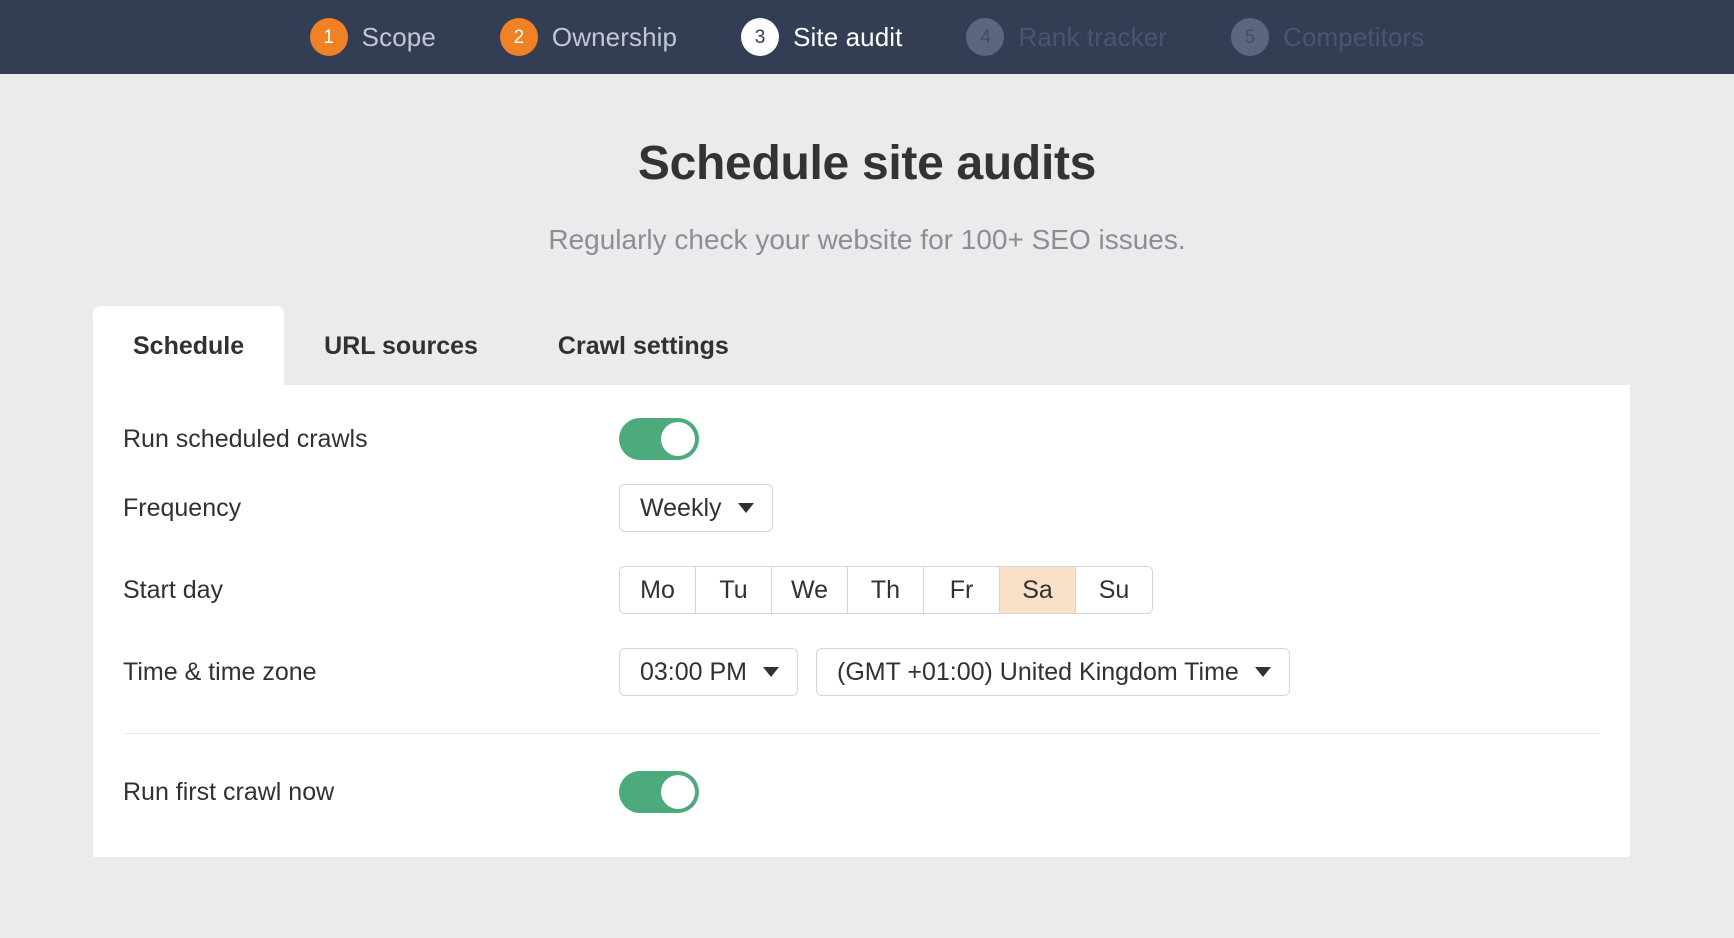 The width and height of the screenshot is (1734, 938). Describe the element at coordinates (643, 345) in the screenshot. I see `tab-crawl-settings: Crawl settings` at that location.